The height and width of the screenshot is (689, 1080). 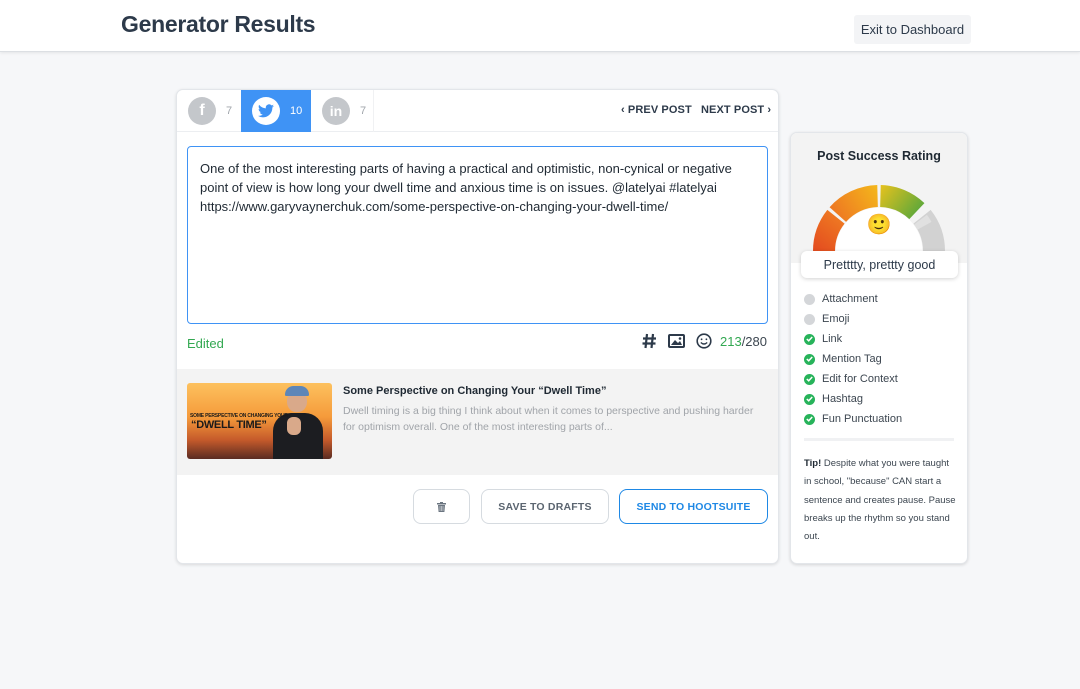 I want to click on tab-twitter: 10, so click(x=276, y=111).